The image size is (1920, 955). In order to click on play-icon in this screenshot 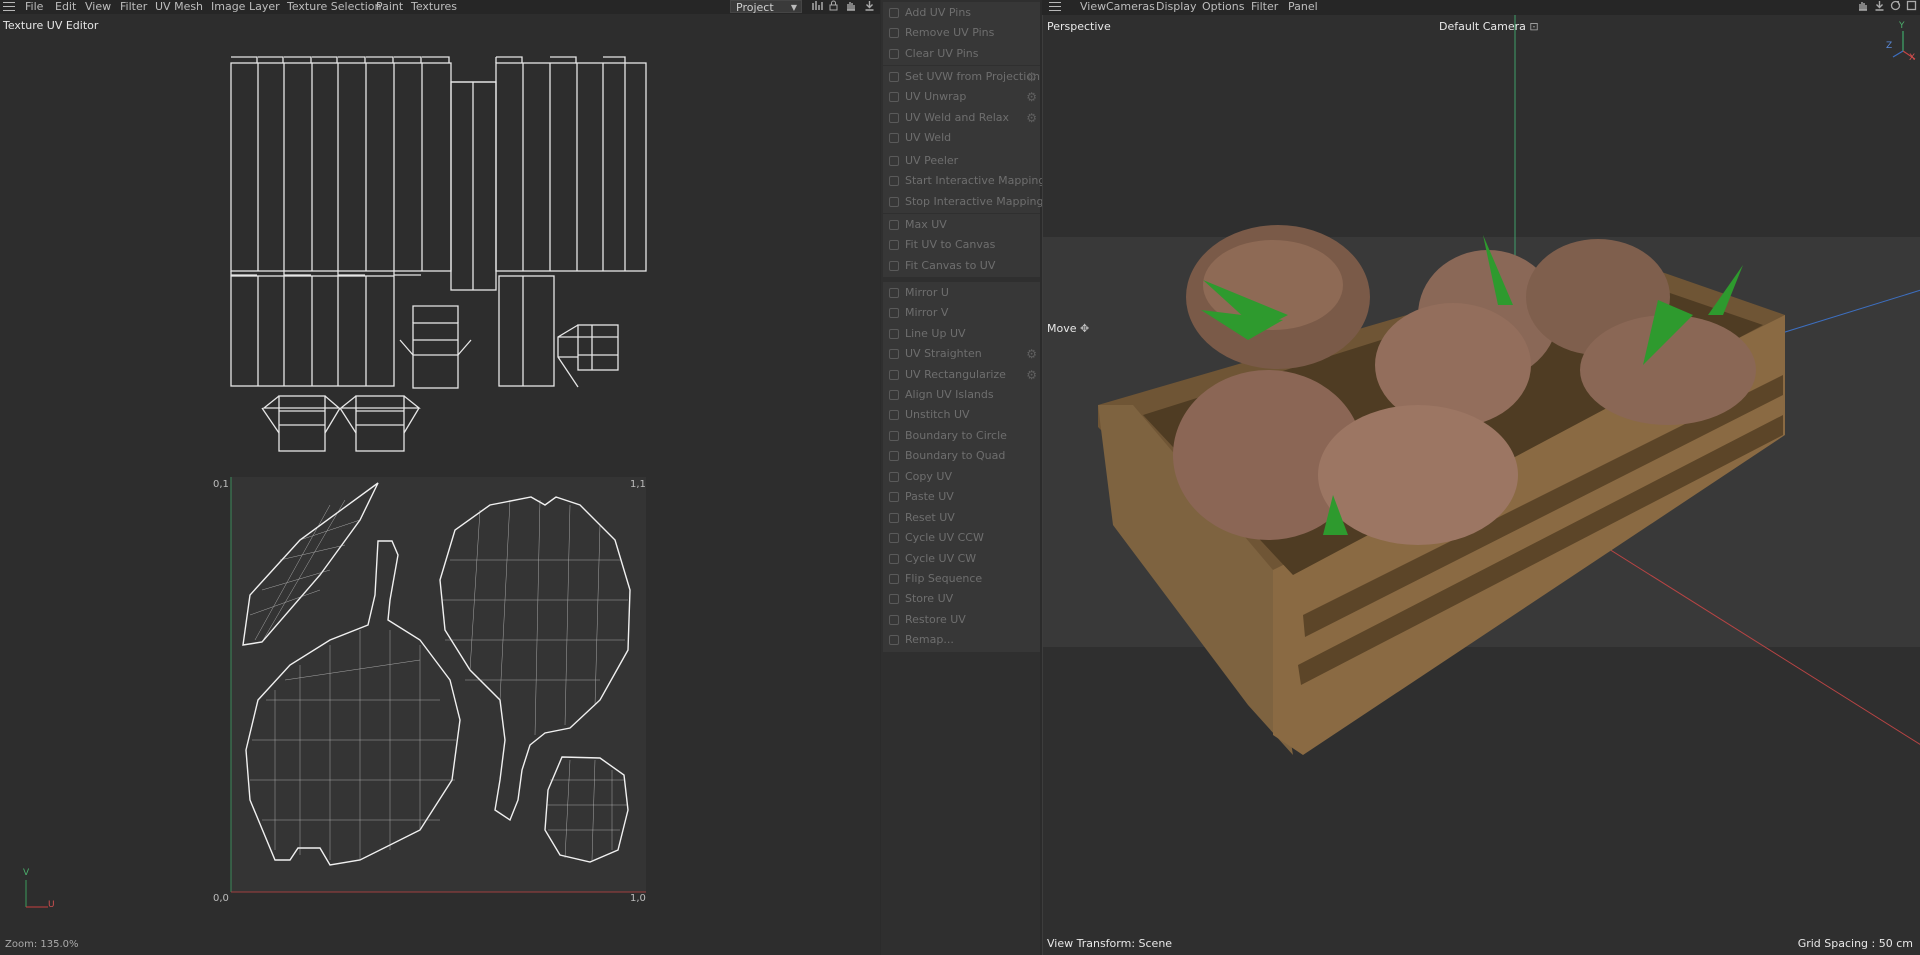, I will do `click(894, 181)`.